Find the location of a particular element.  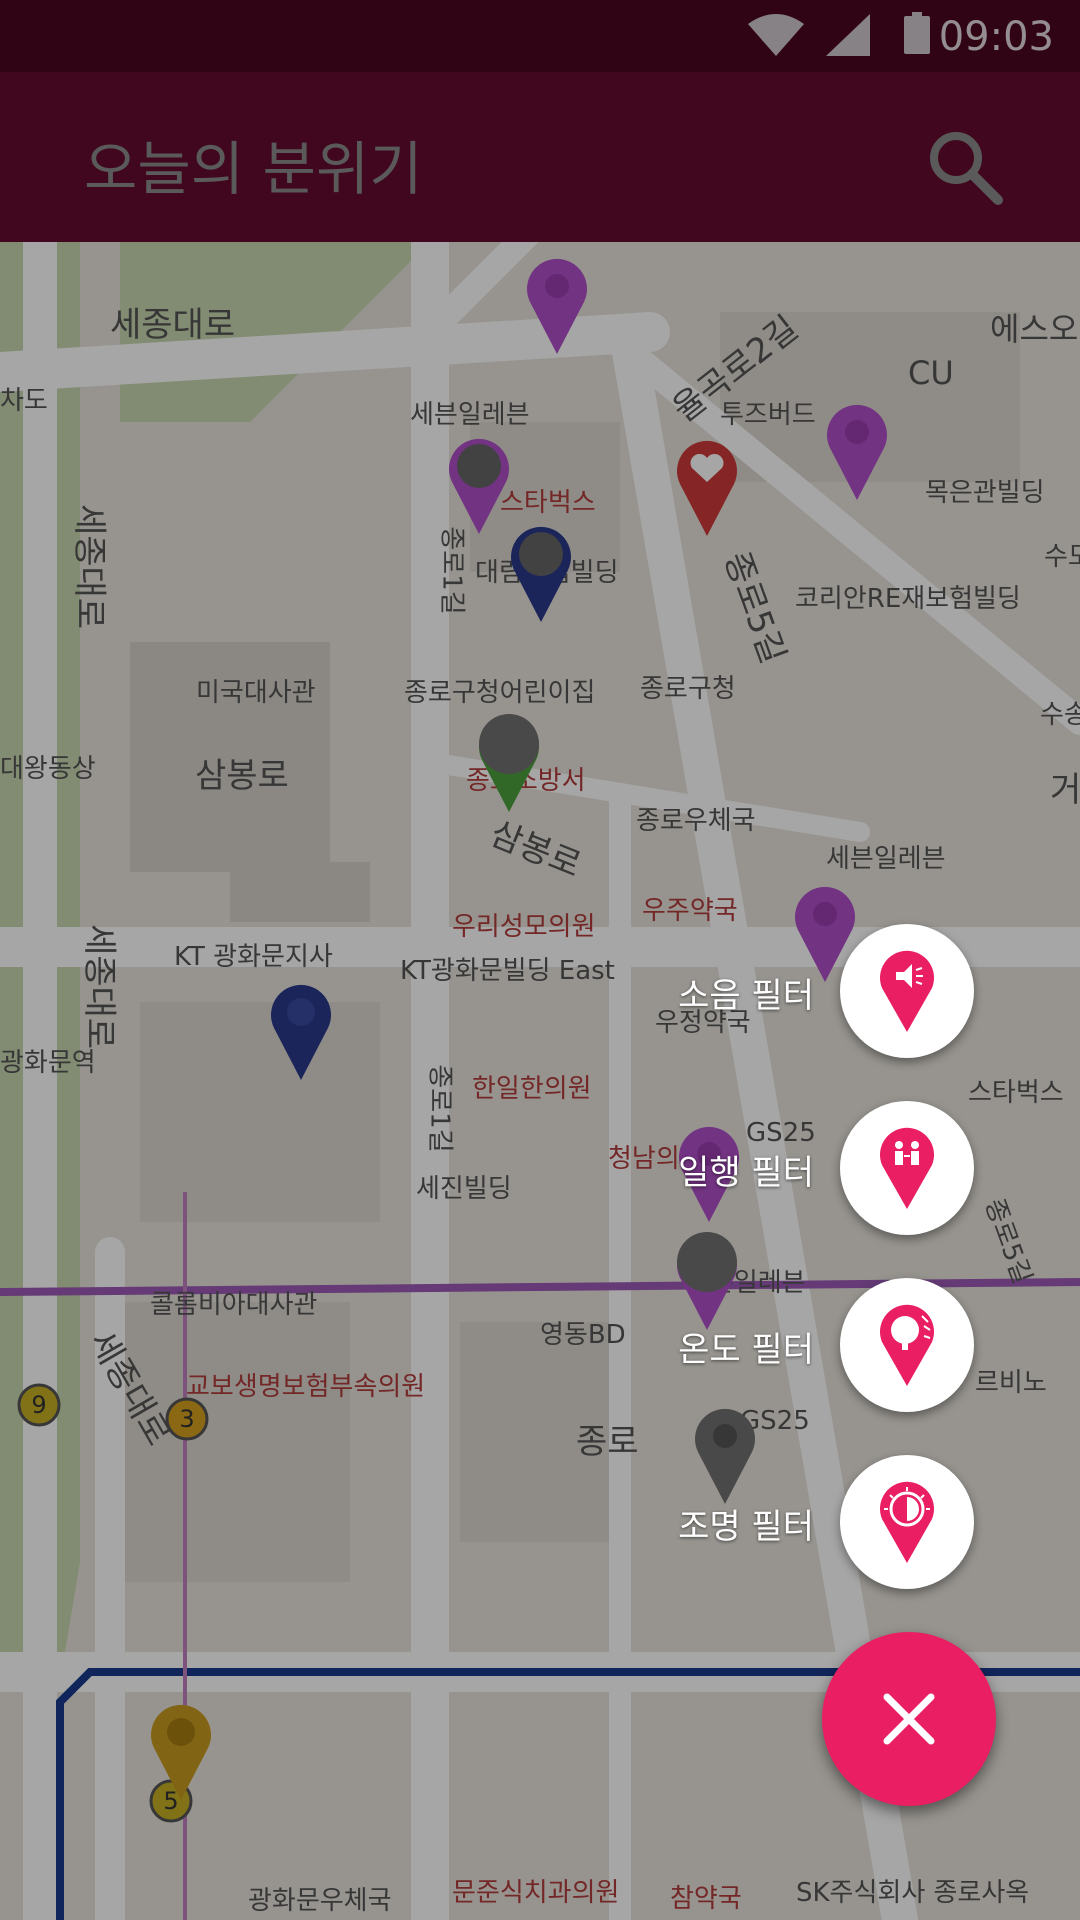

companion-filter-button is located at coordinates (907, 1168).